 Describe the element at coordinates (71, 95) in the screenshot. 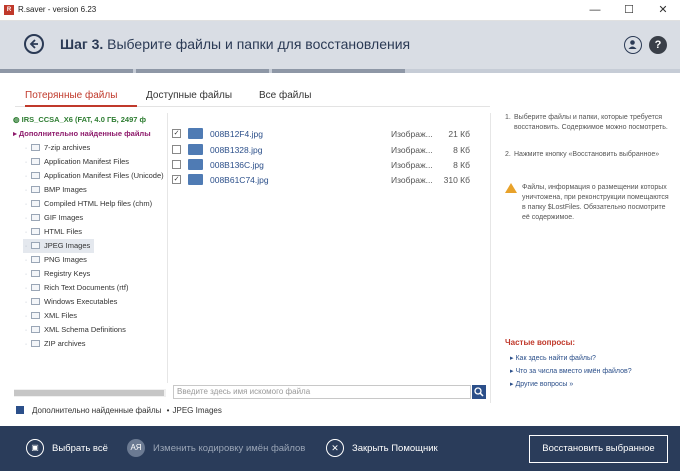

I see `tab-lost-files: Потерянные файлы` at that location.